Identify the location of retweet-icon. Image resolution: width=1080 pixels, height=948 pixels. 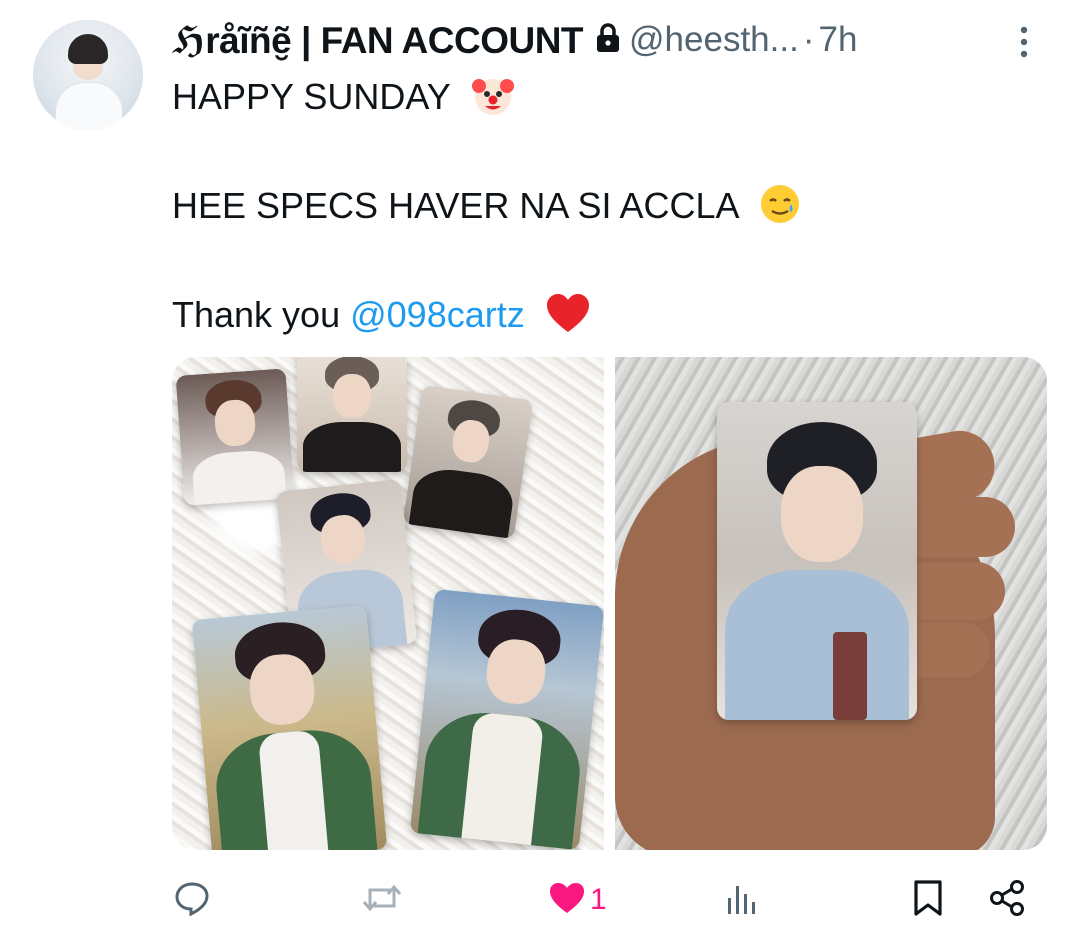
(382, 900).